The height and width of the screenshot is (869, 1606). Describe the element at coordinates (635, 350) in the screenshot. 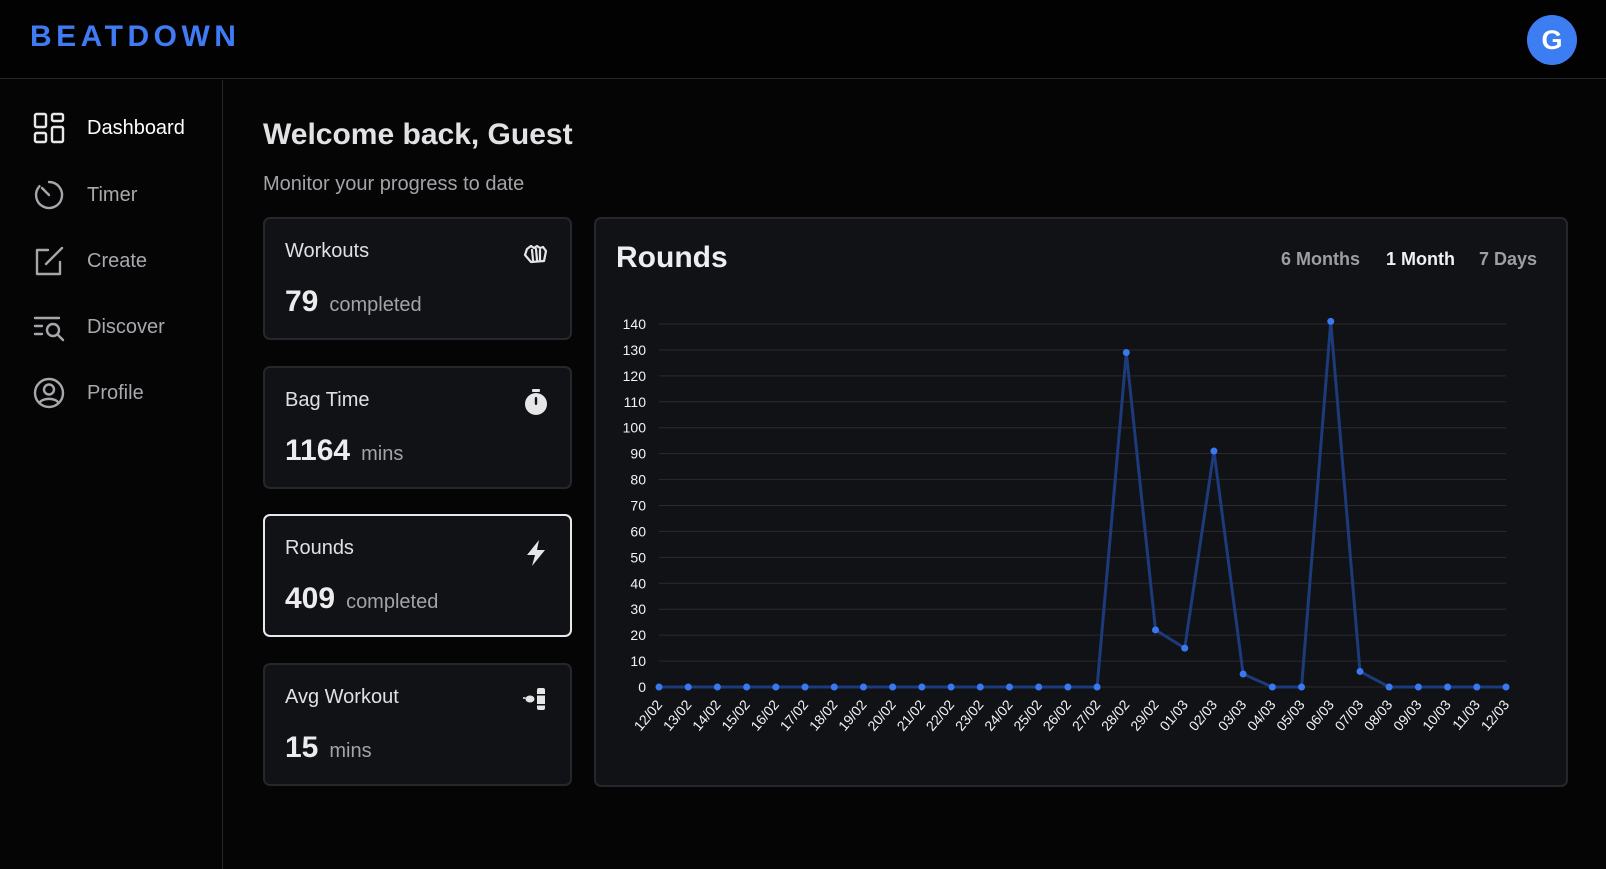

I see `y-tick-label: 130` at that location.